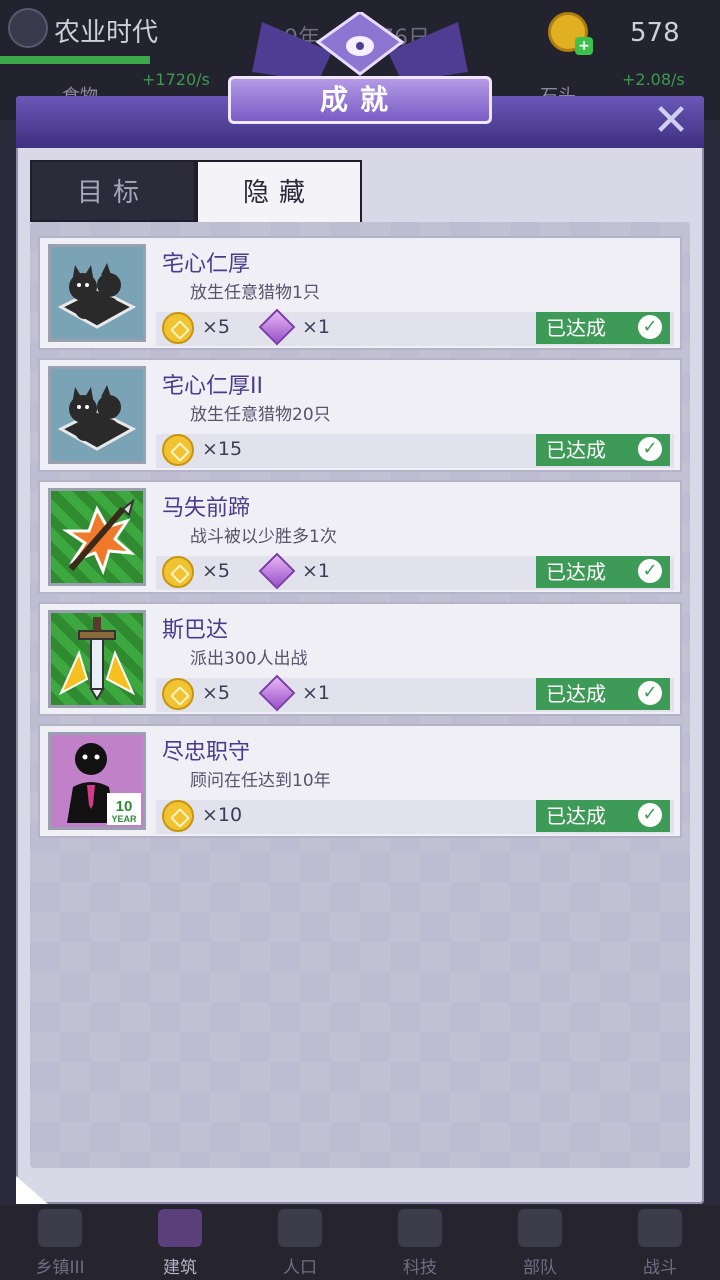 This screenshot has height=1280, width=720. I want to click on coin-qty: ×10, so click(222, 815).